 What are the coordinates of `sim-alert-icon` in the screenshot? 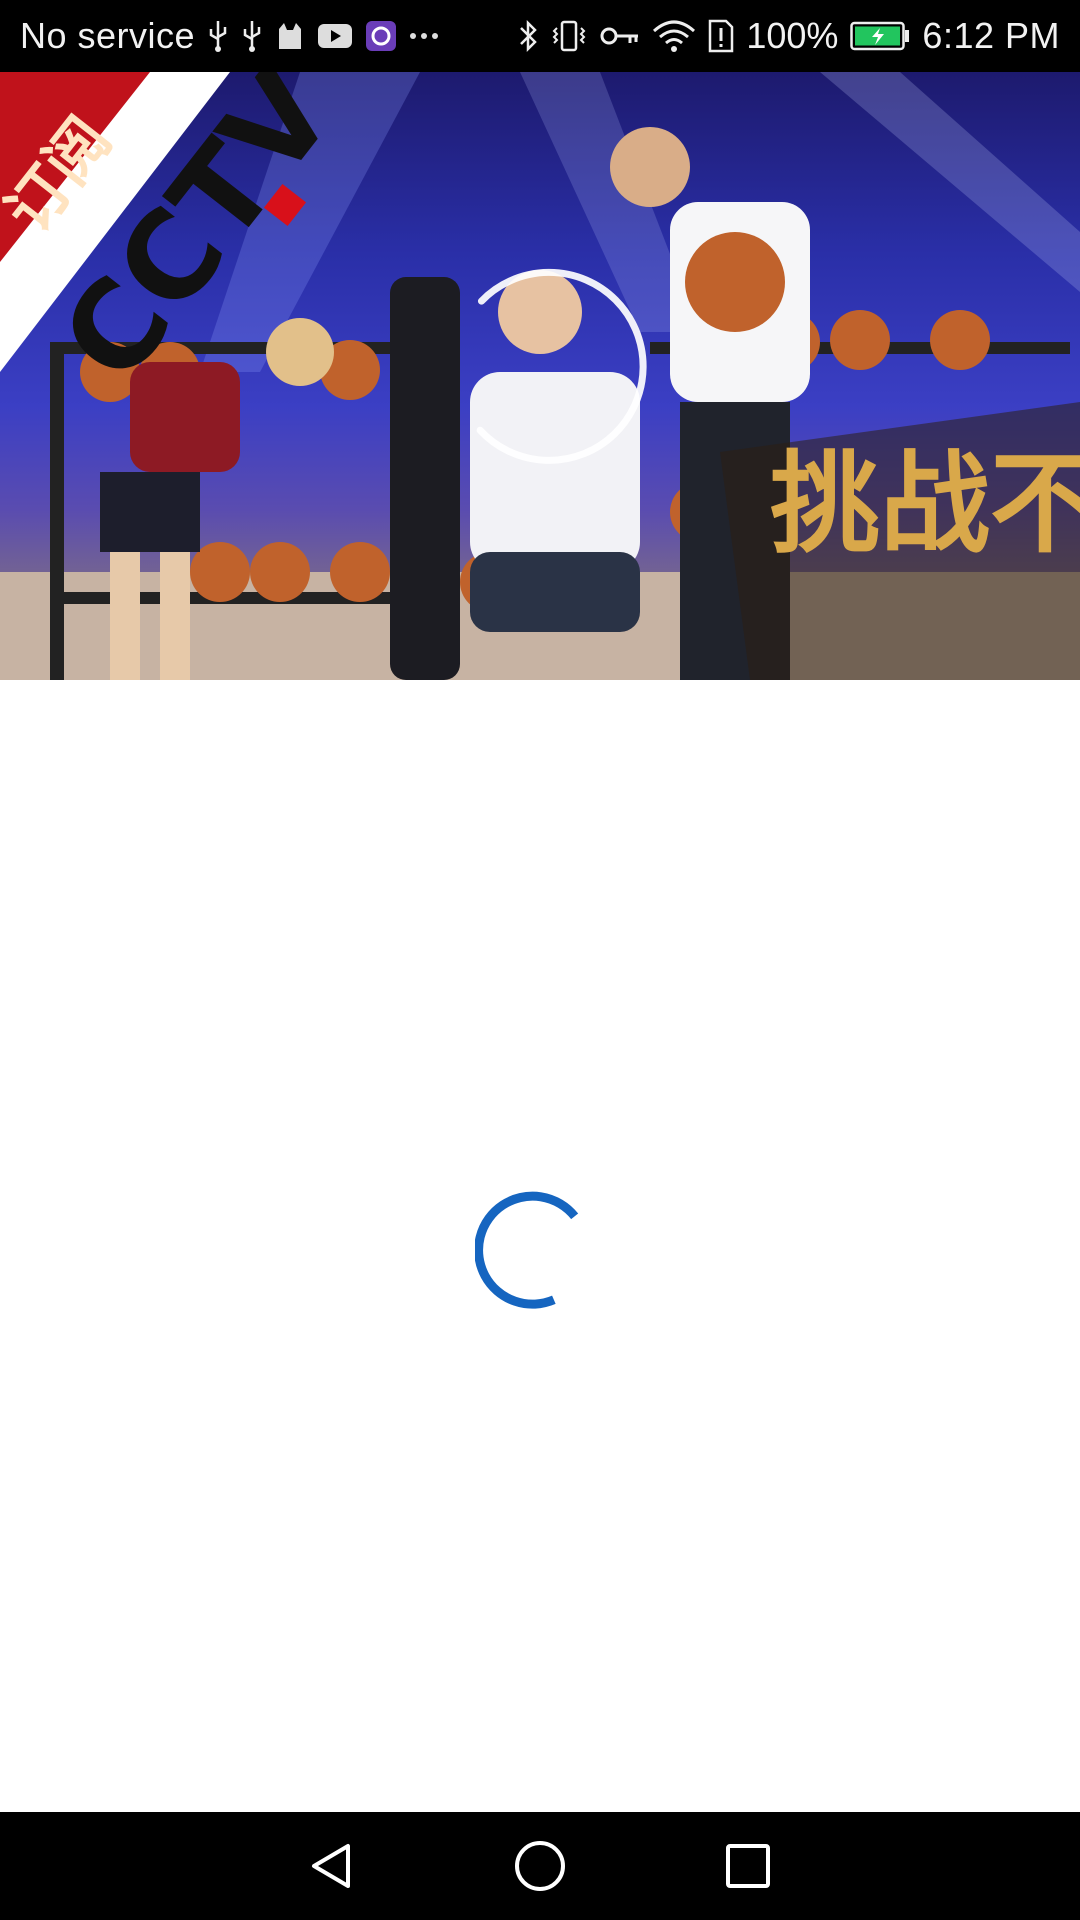 It's located at (721, 36).